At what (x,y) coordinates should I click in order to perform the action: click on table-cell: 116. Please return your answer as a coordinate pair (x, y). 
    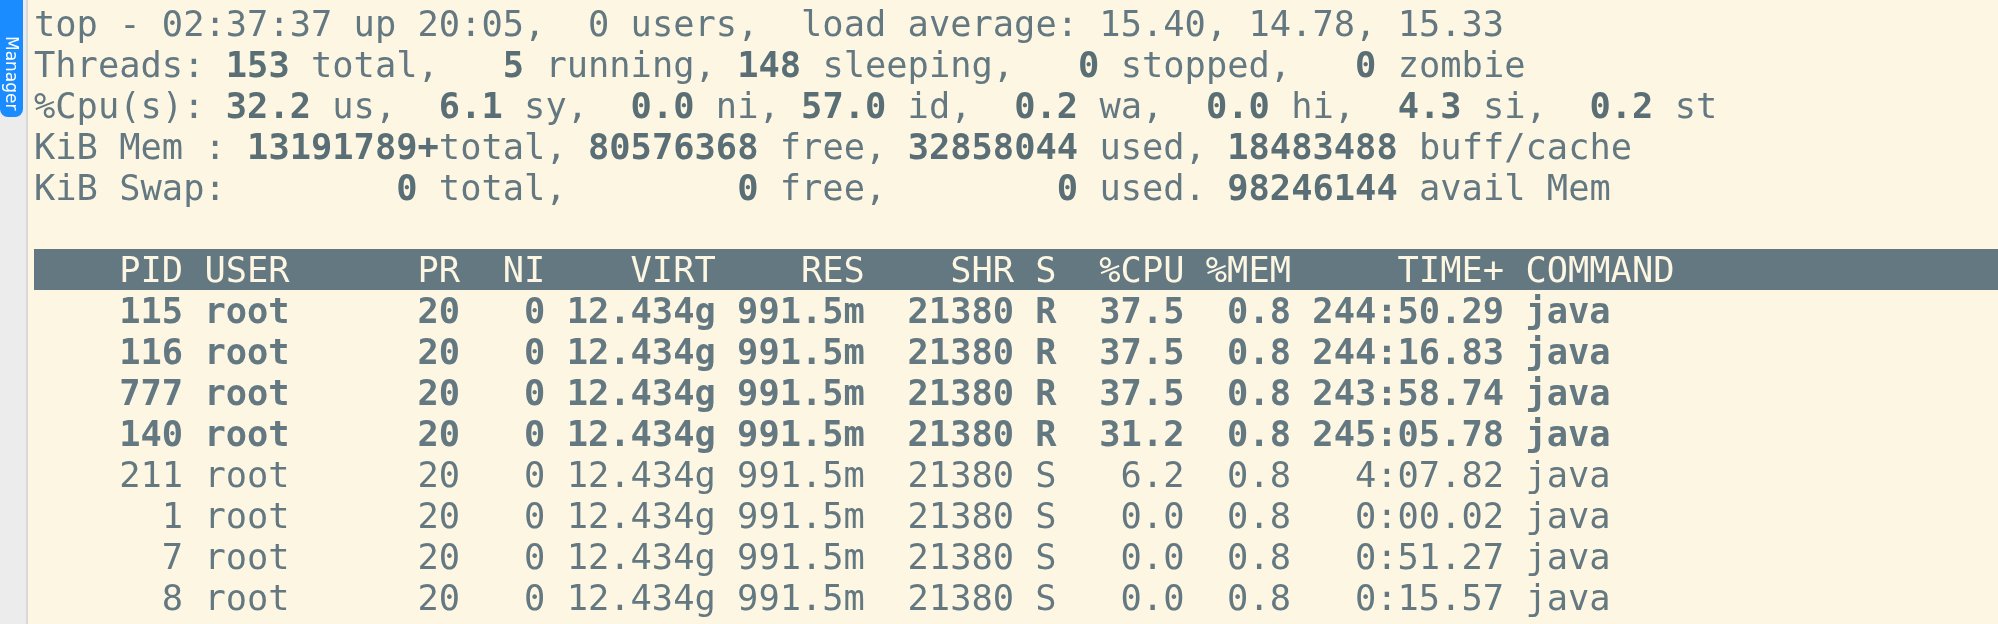
    Looking at the image, I should click on (151, 351).